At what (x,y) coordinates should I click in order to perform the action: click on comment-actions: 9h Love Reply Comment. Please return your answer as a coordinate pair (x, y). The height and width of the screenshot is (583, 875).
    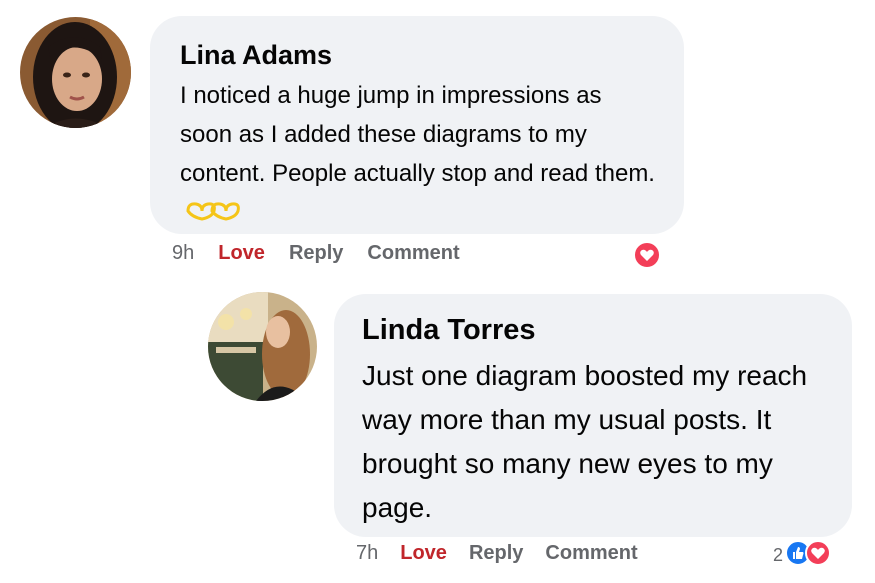
    Looking at the image, I should click on (316, 253).